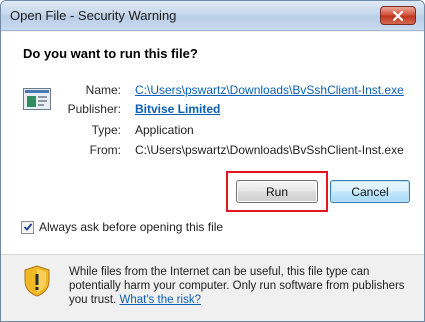  I want to click on always-ask-checkbox, so click(27, 227).